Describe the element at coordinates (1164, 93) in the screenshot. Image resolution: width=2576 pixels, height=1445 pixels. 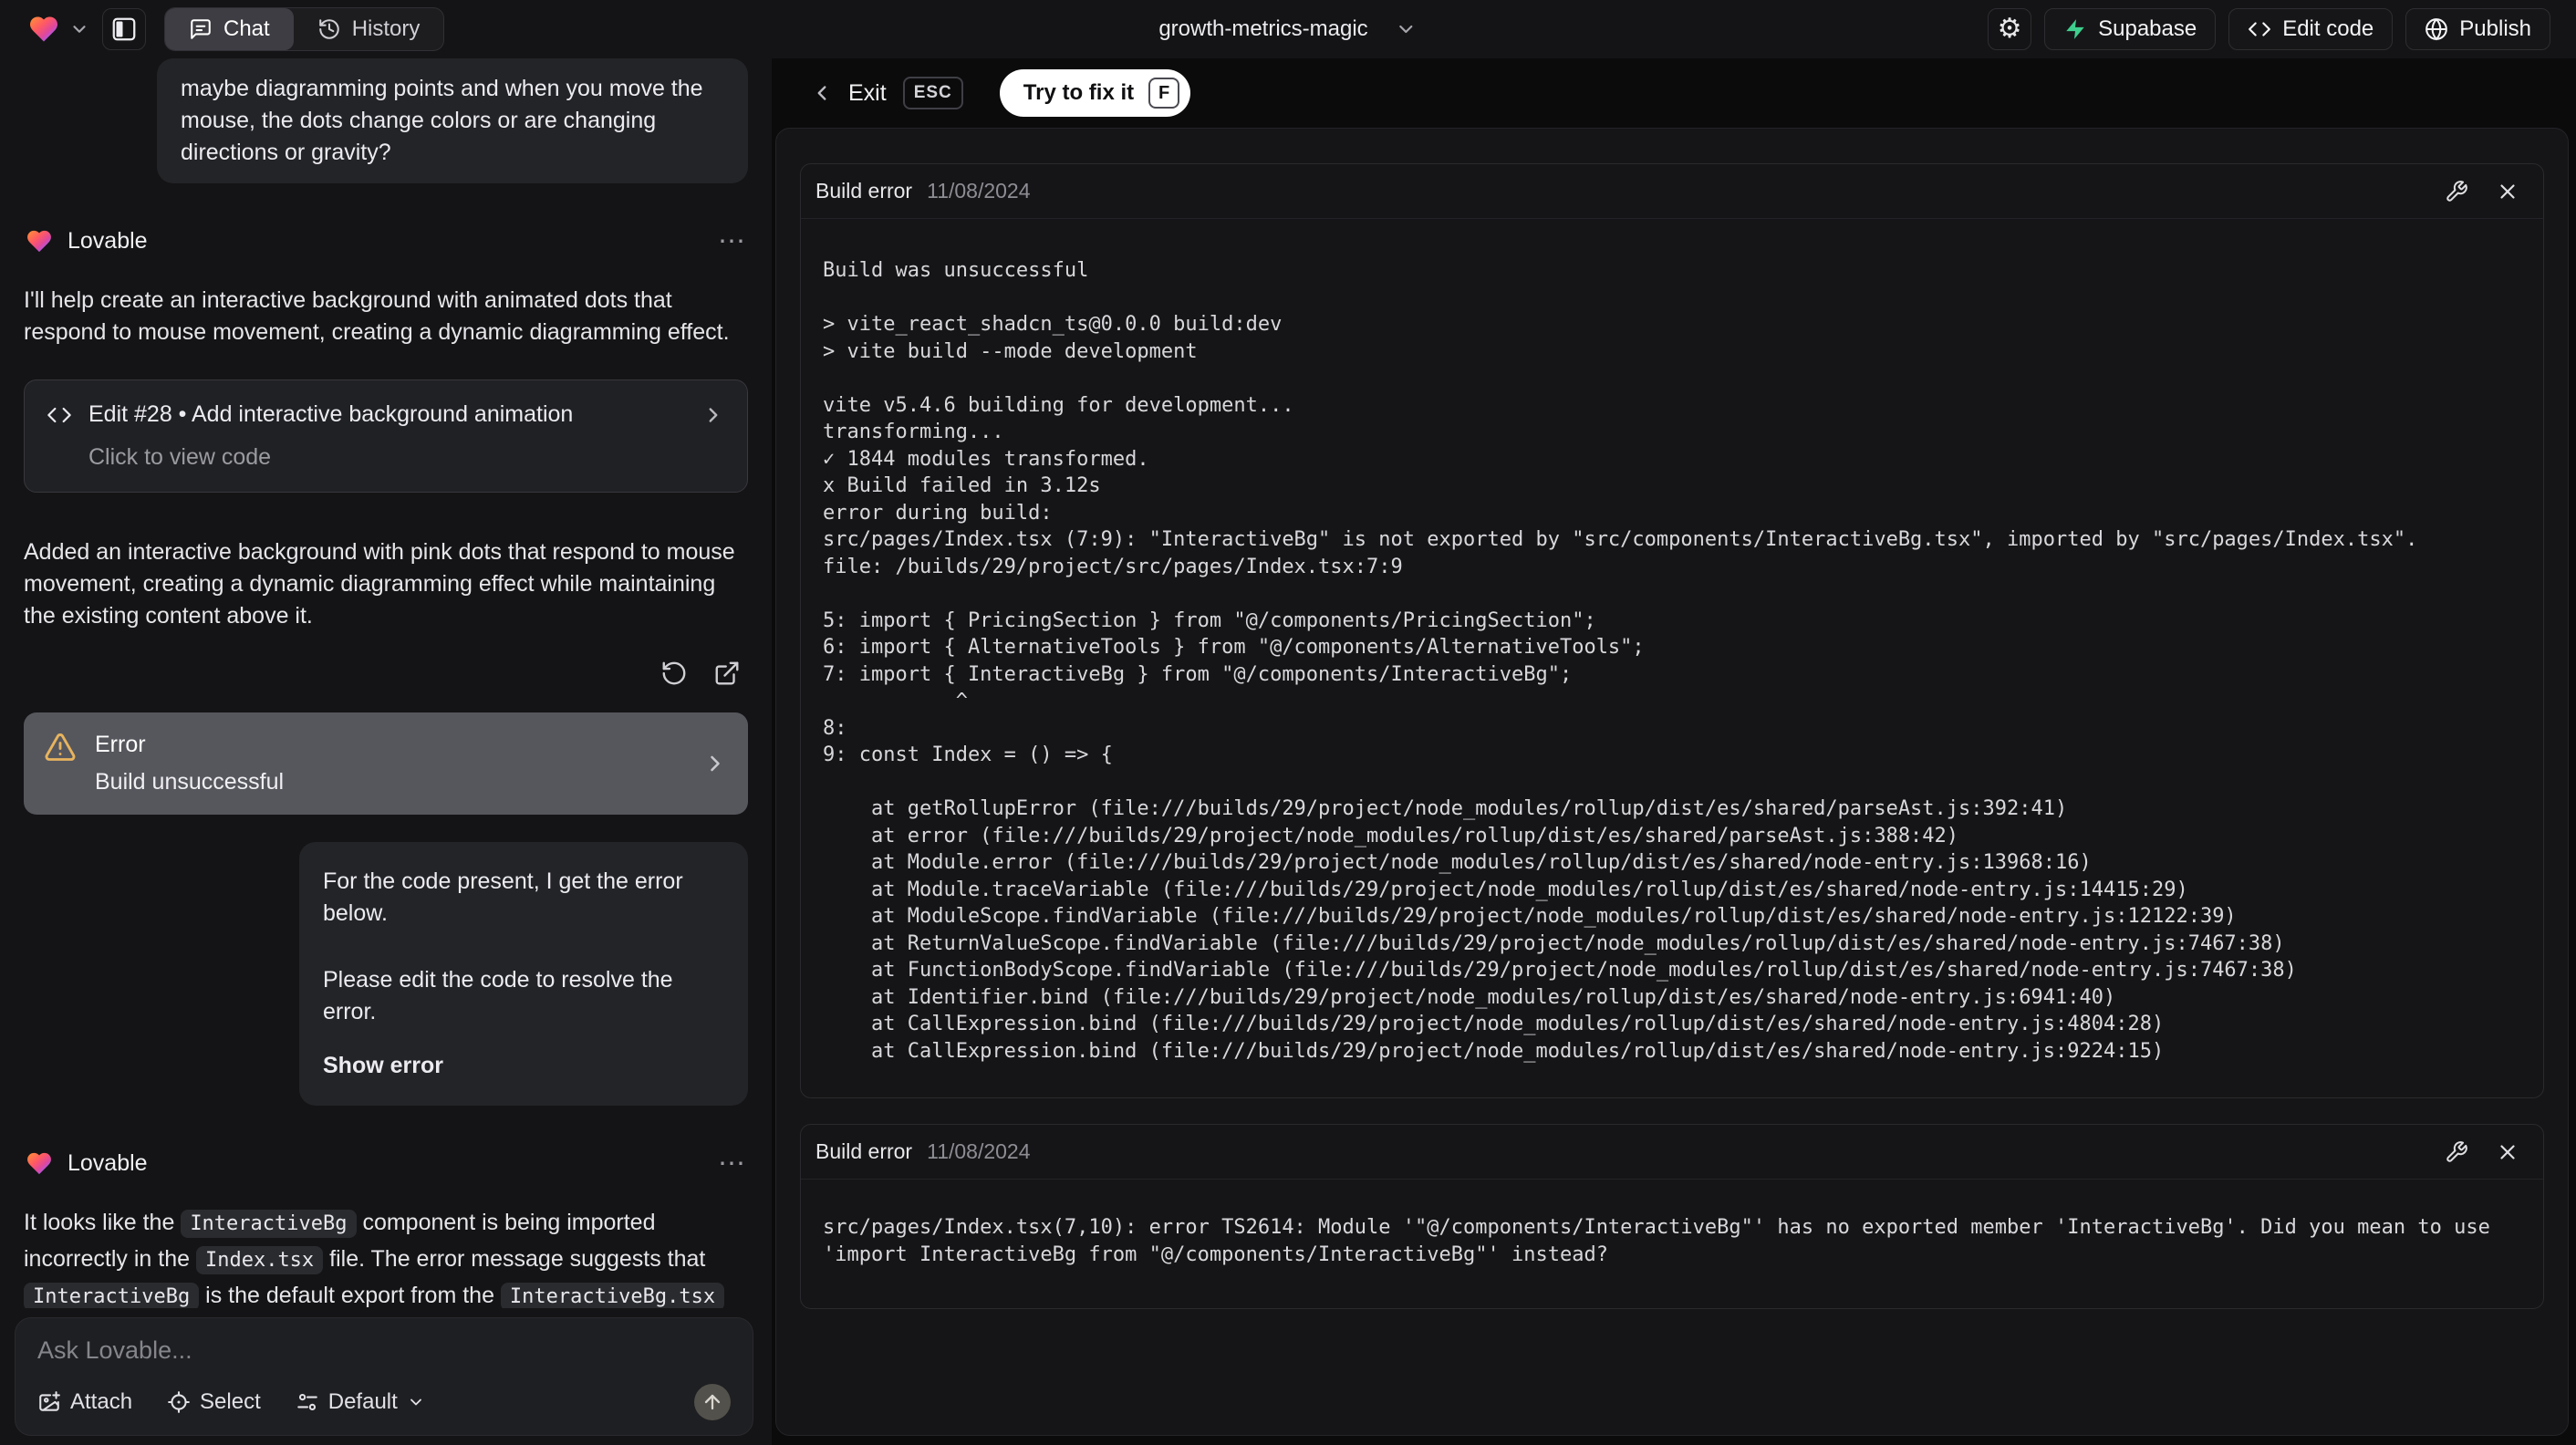
I see `f-keycap: F` at that location.